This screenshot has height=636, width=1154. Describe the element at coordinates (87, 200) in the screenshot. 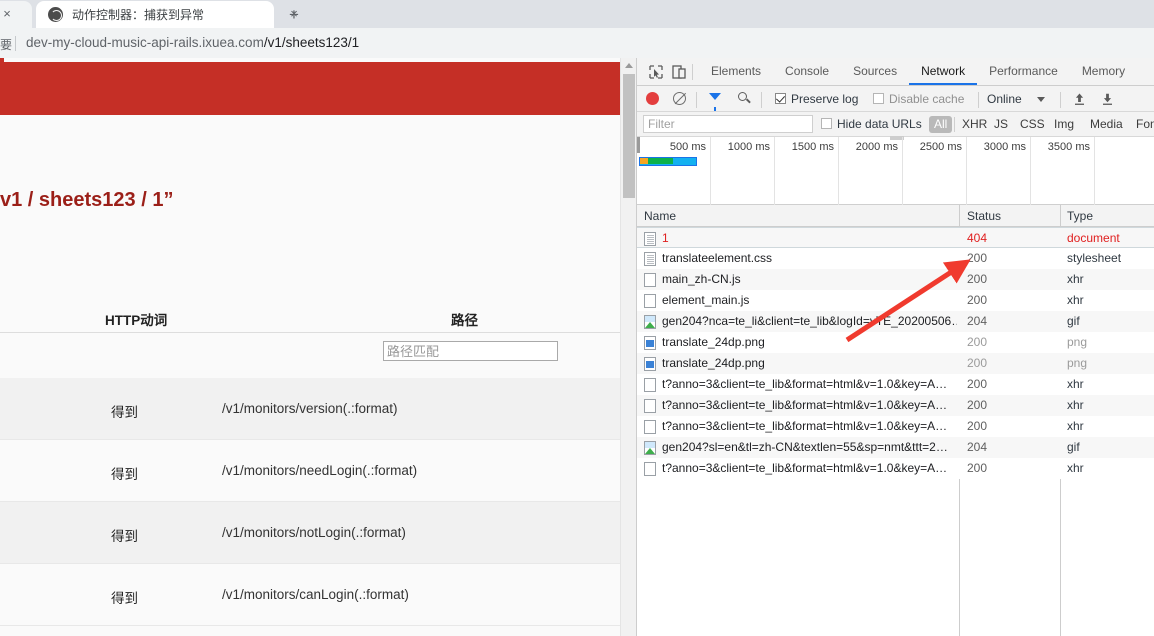

I see `routing-error-heading: v1 / sheets123 / 1”` at that location.